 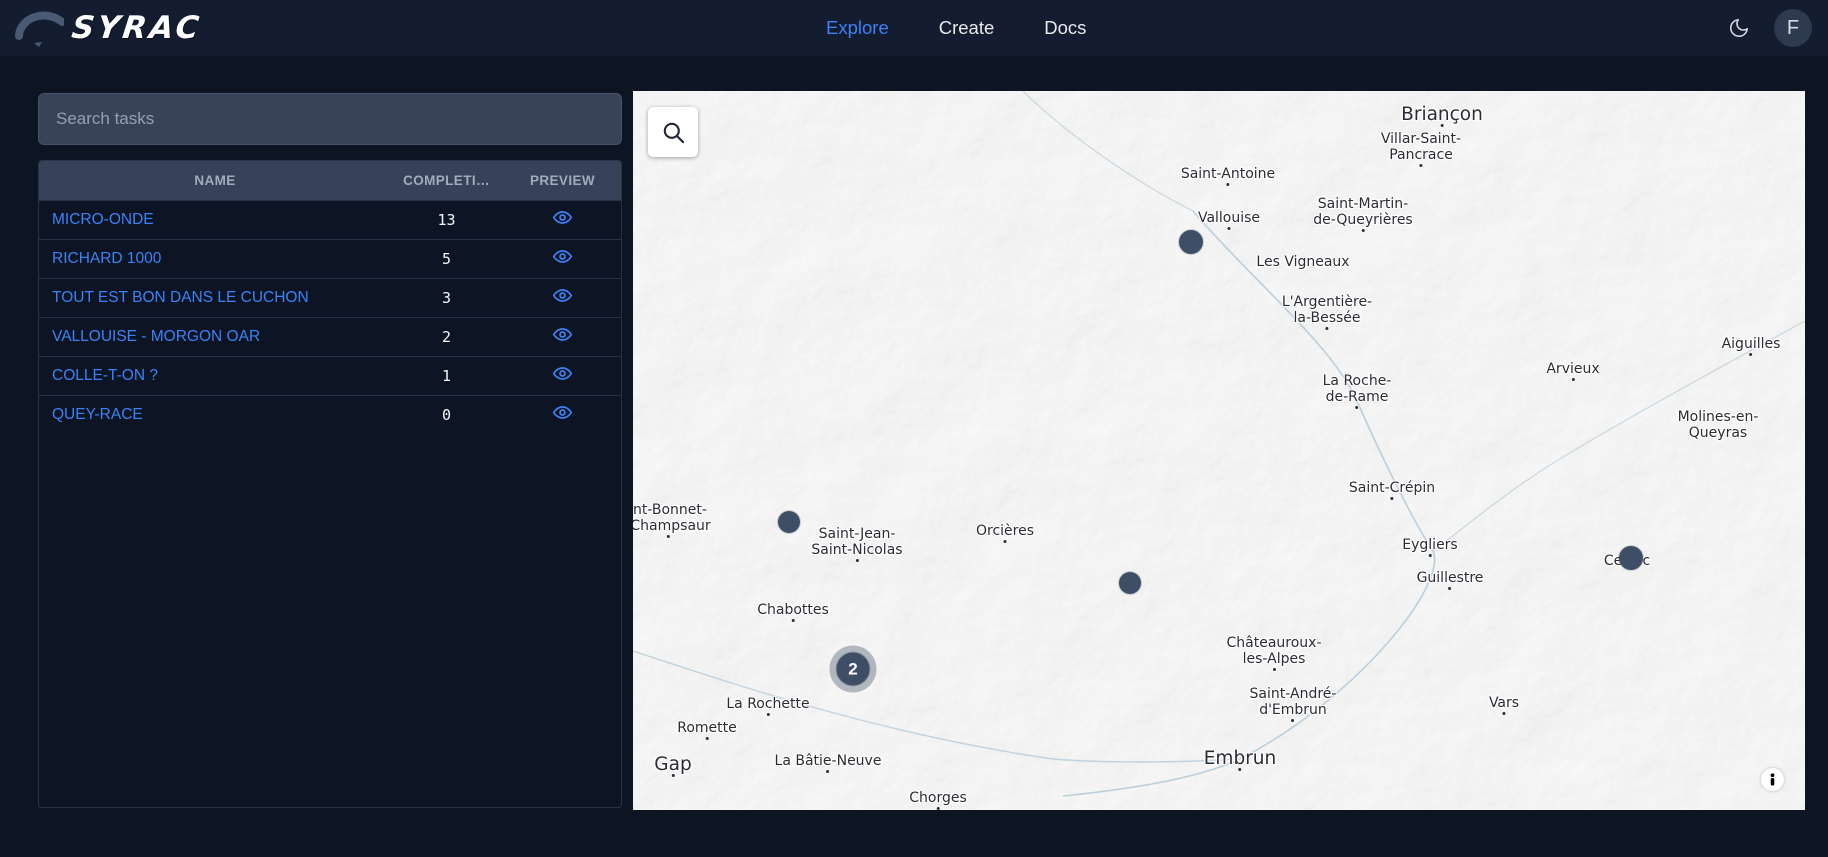 What do you see at coordinates (180, 297) in the screenshot?
I see `task-link: TOUT EST BON DANS LE CUCHON` at bounding box center [180, 297].